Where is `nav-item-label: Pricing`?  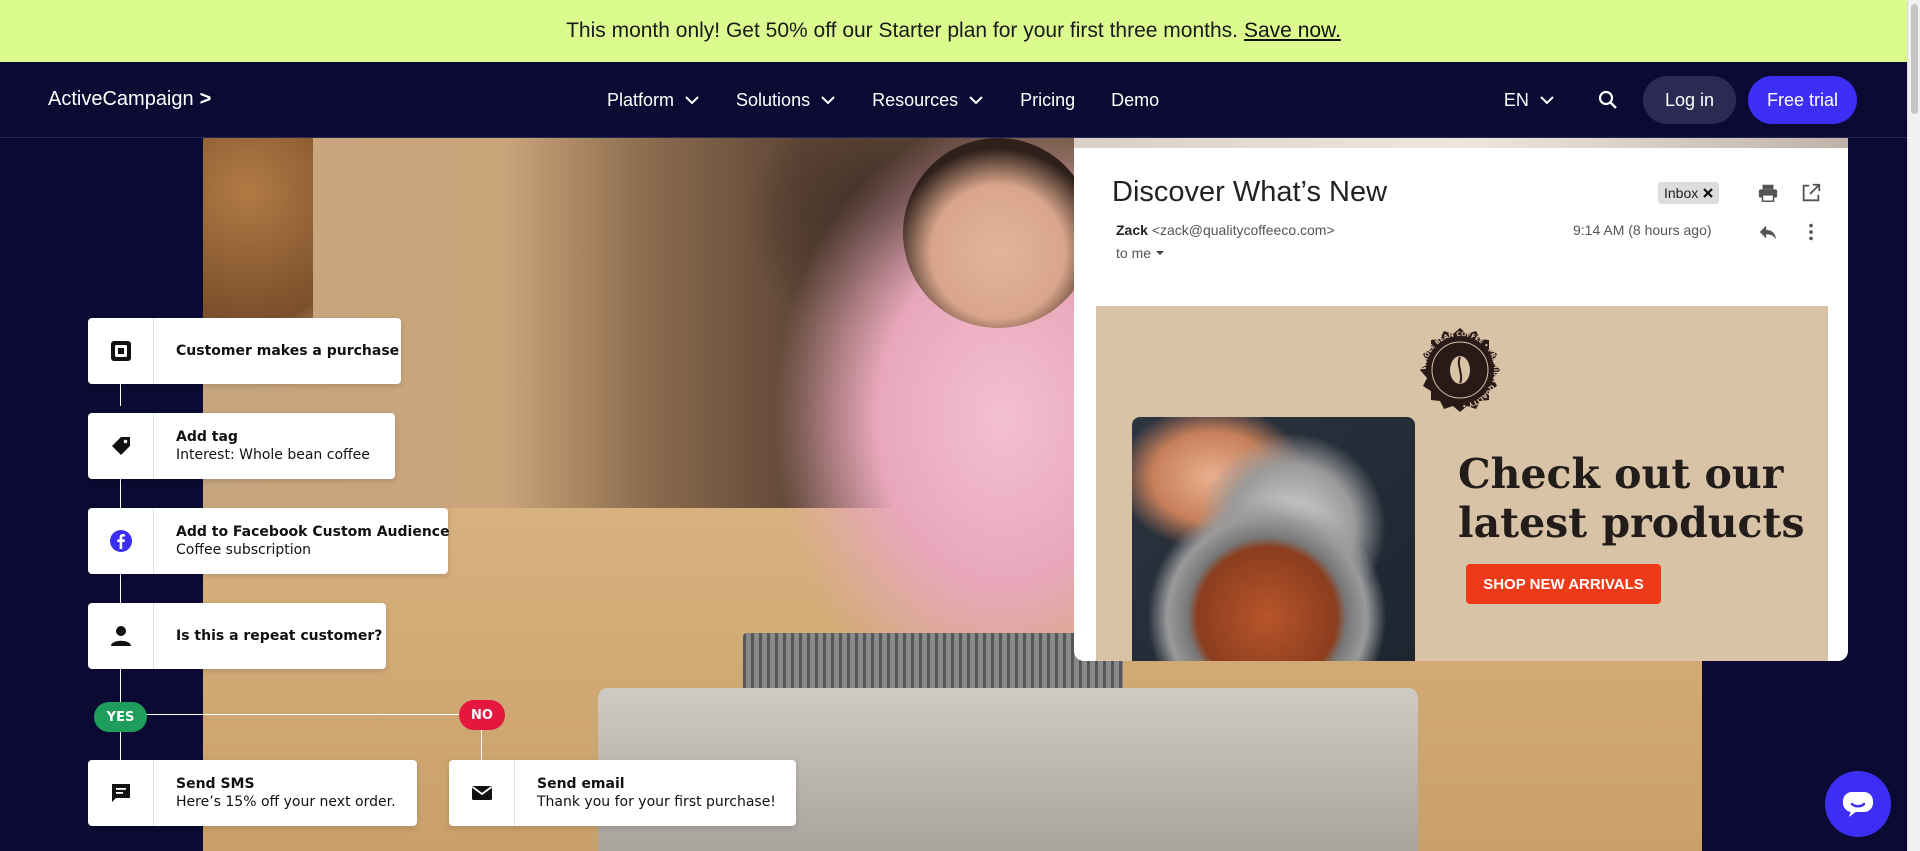
nav-item-label: Pricing is located at coordinates (1048, 99).